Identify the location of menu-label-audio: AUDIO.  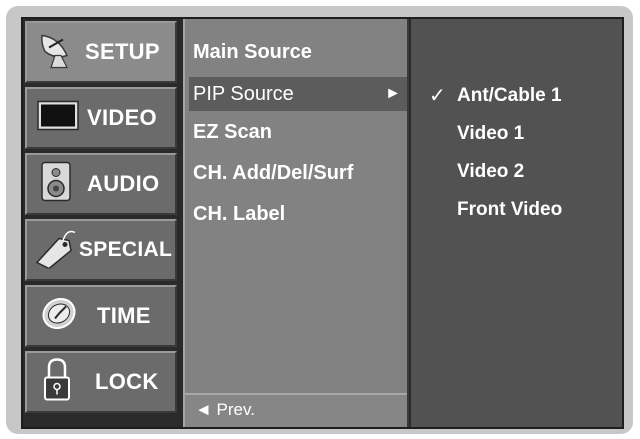
(123, 183).